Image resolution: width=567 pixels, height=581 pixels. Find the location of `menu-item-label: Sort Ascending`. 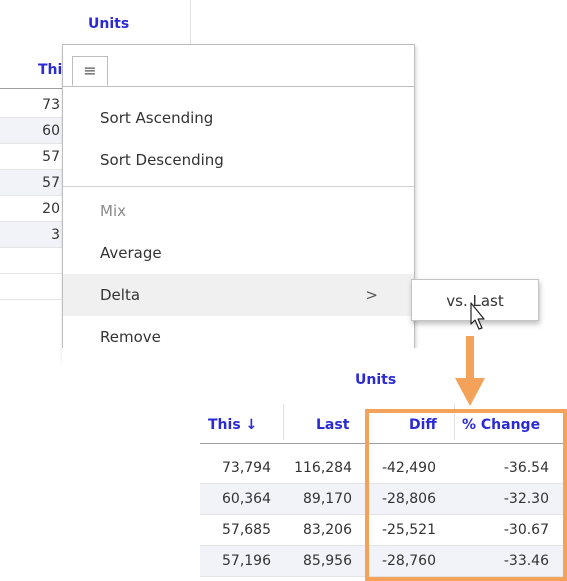

menu-item-label: Sort Ascending is located at coordinates (157, 118).